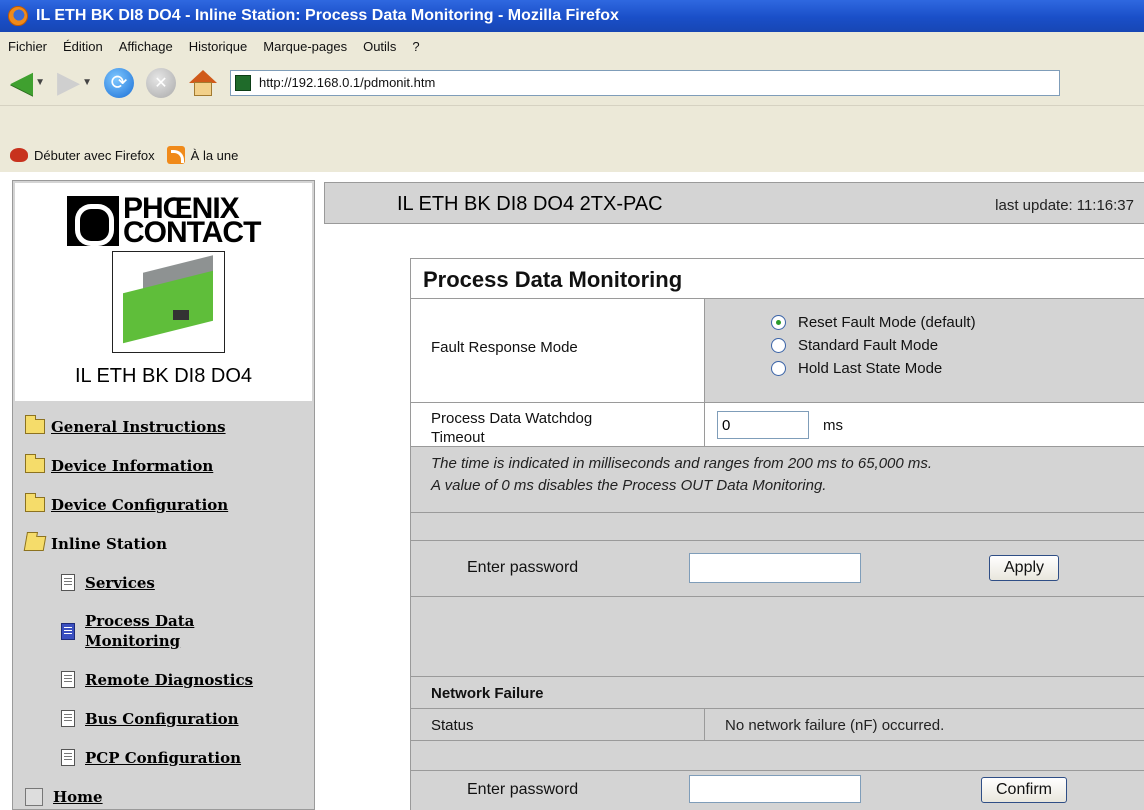  What do you see at coordinates (572, 139) in the screenshot?
I see `bookmarks-toolbar: Débuter avec Firefox À la une` at bounding box center [572, 139].